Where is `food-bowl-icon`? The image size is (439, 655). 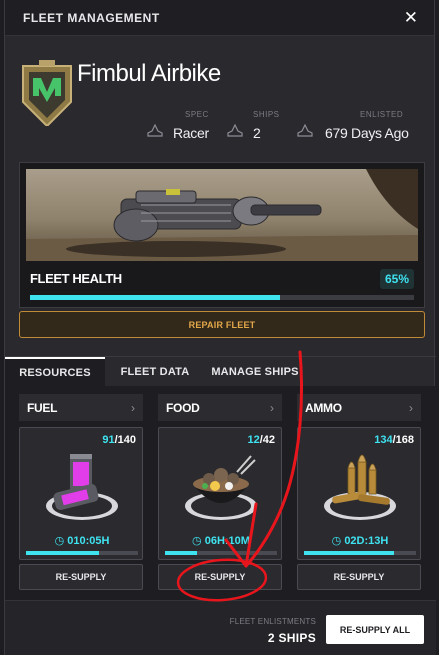 food-bowl-icon is located at coordinates (221, 487).